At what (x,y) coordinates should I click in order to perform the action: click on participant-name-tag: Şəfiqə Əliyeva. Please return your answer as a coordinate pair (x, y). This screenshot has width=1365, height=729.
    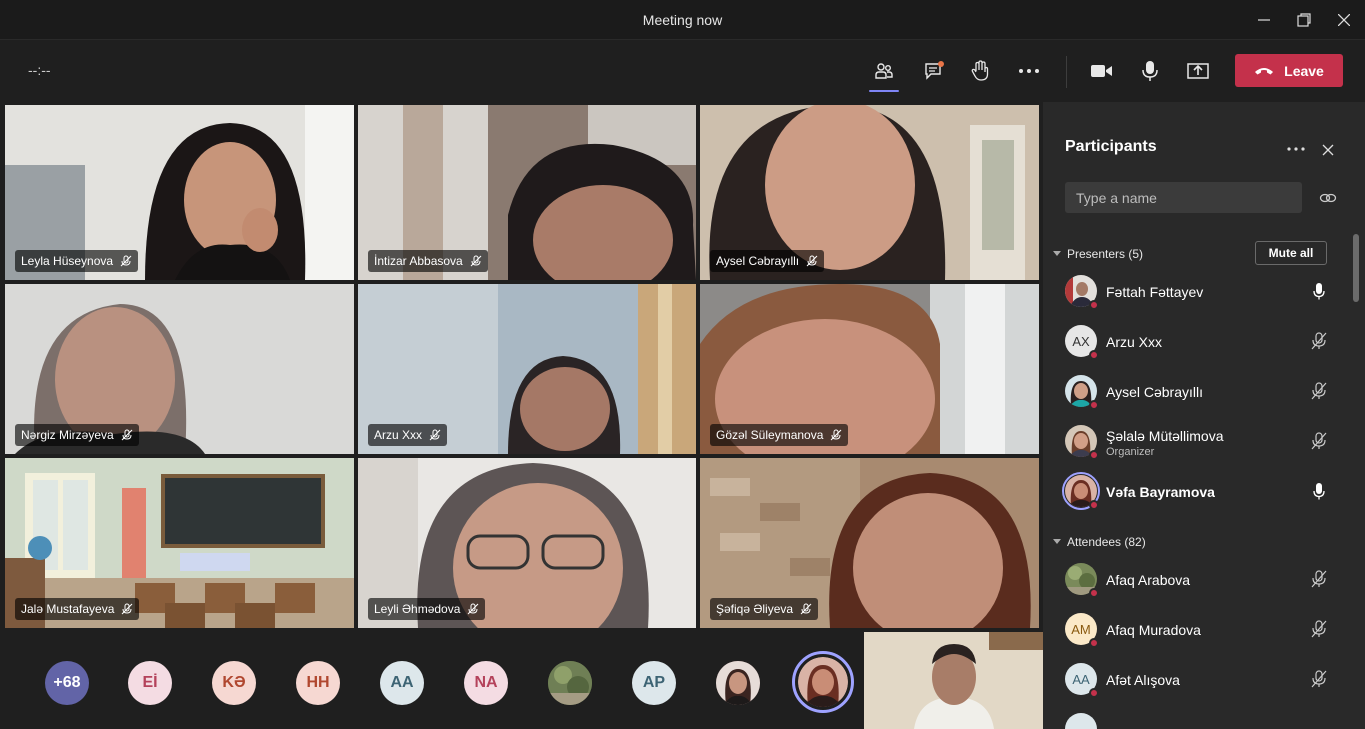
    Looking at the image, I should click on (764, 609).